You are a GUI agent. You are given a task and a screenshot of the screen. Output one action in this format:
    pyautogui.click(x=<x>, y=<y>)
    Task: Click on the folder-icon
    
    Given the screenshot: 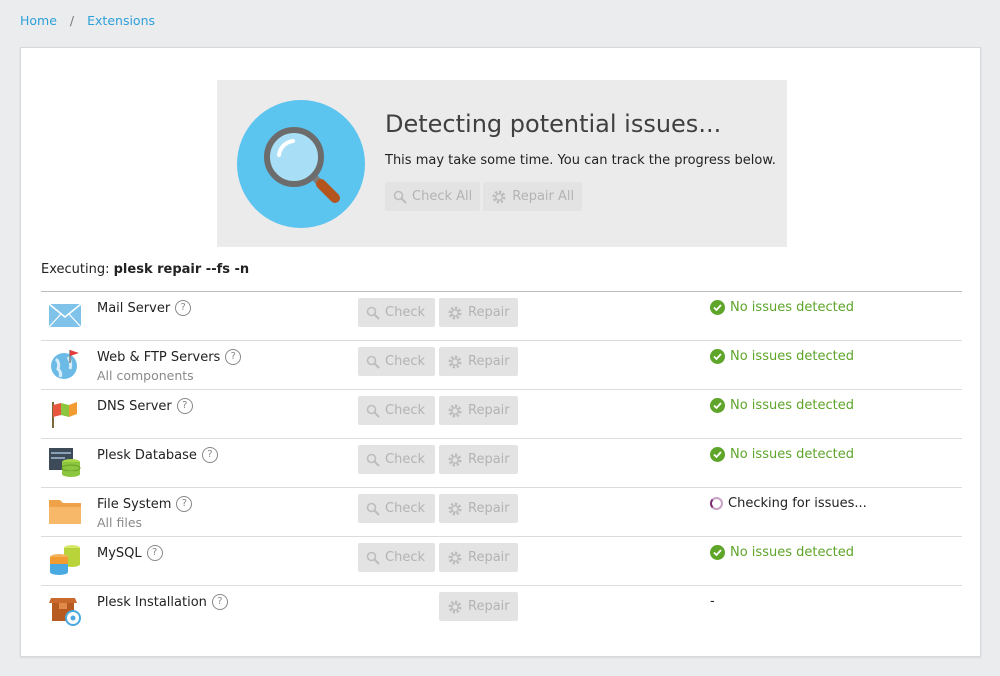 What is the action you would take?
    pyautogui.click(x=65, y=512)
    